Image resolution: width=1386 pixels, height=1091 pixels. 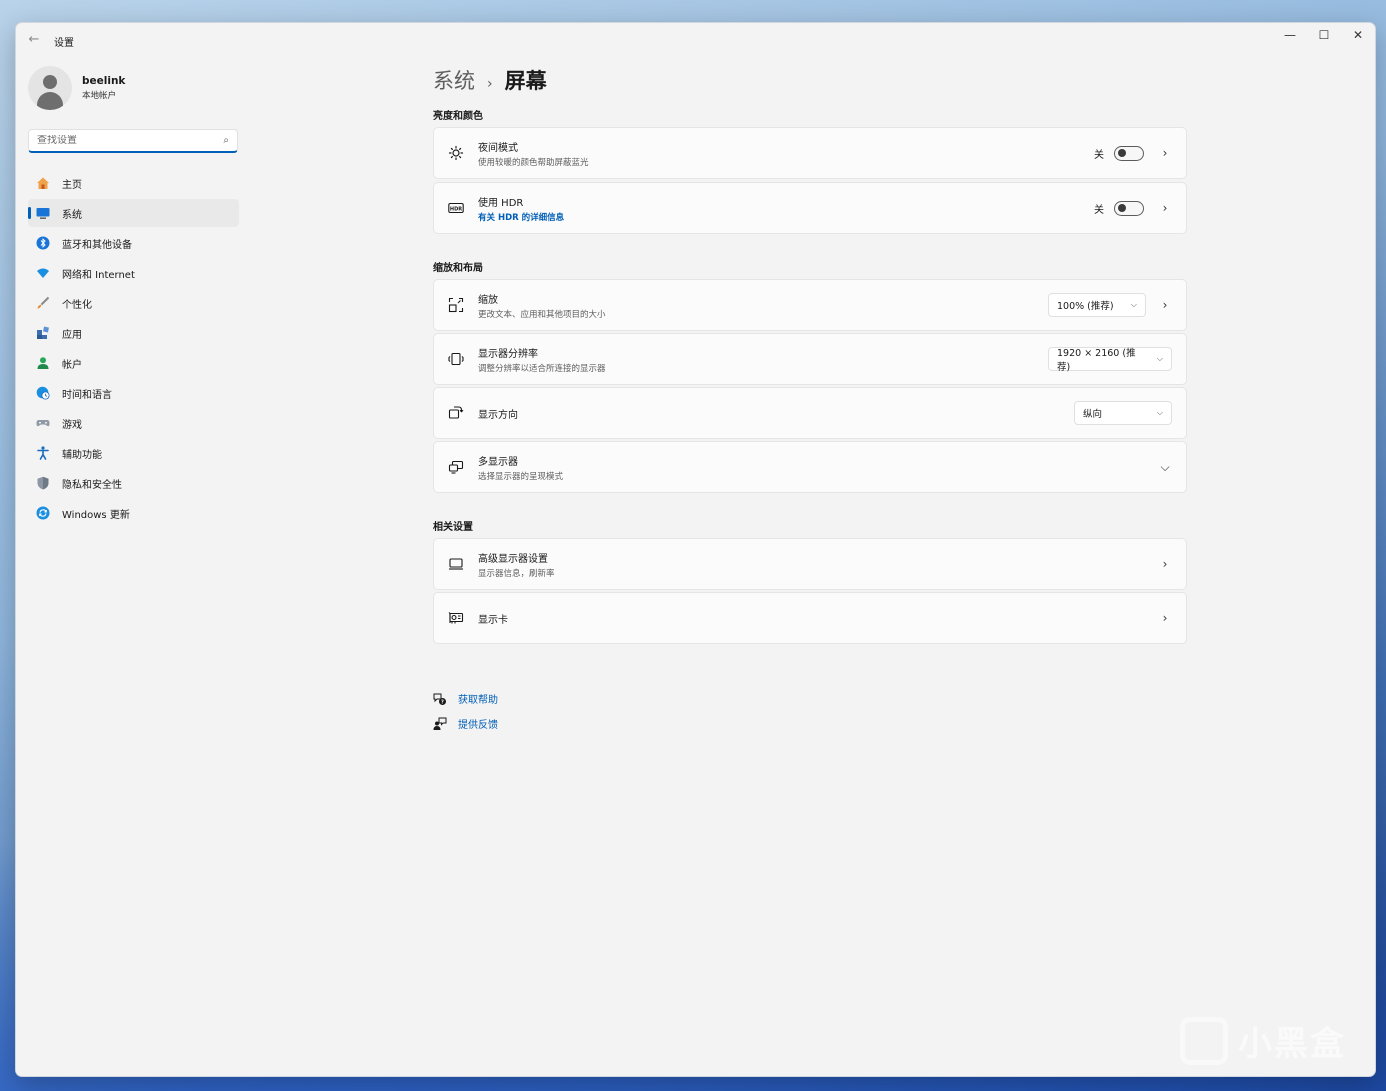 I want to click on sidebar-item-label: 应用, so click(x=72, y=335).